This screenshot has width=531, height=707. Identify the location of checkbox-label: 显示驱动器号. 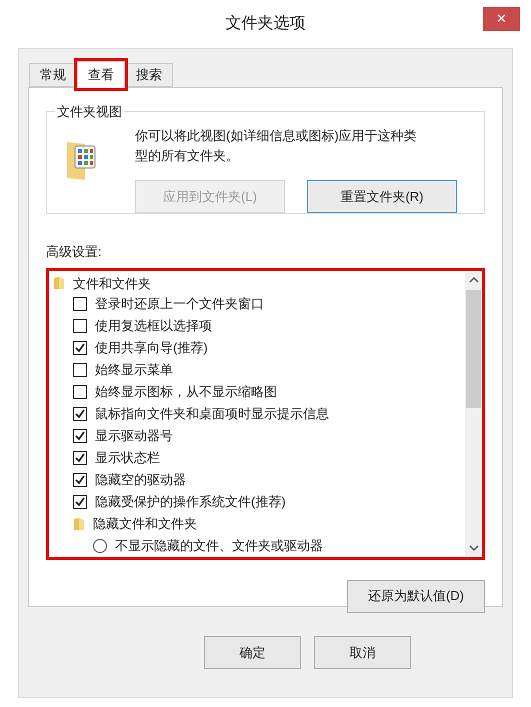
(134, 436).